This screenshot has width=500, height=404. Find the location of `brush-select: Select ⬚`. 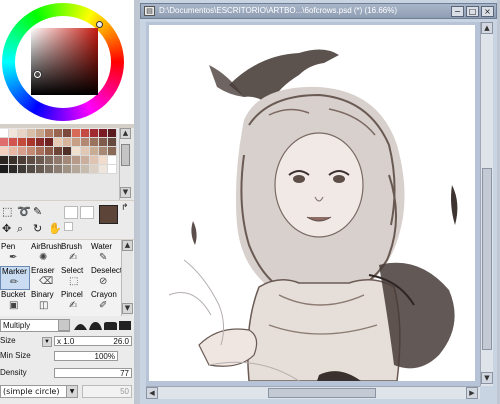

brush-select: Select ⬚ is located at coordinates (75, 278).